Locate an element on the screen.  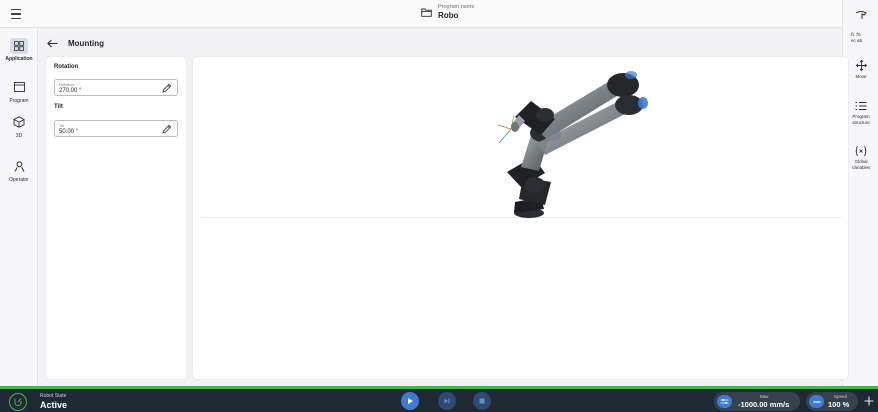
max-speed-pill: Max -1000.00 mm/s is located at coordinates (757, 401).